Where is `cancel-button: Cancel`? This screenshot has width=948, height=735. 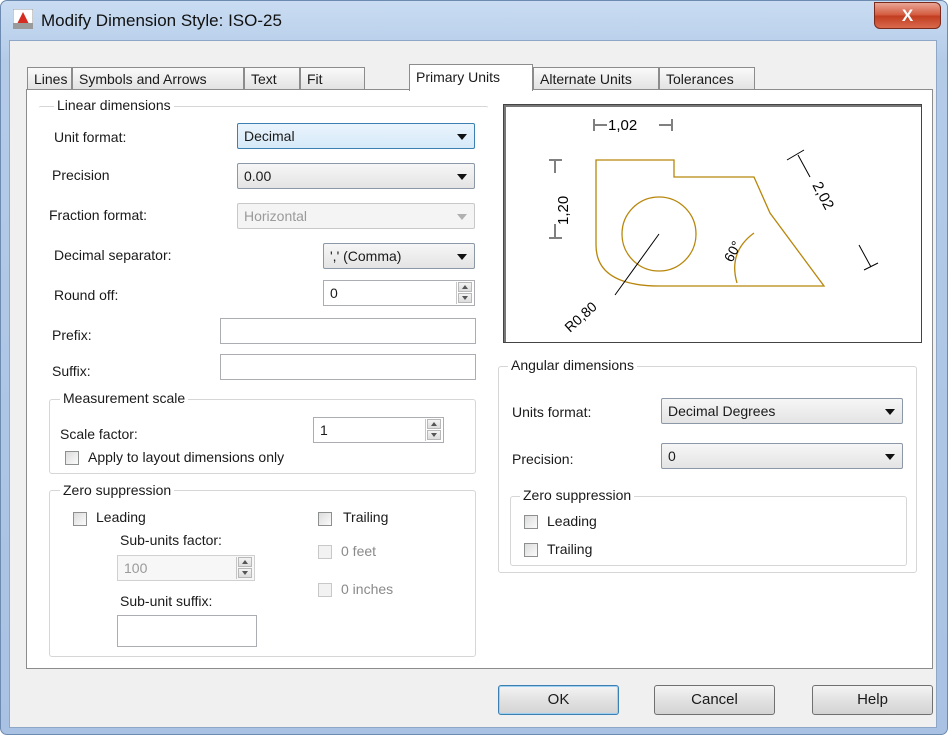 cancel-button: Cancel is located at coordinates (714, 700).